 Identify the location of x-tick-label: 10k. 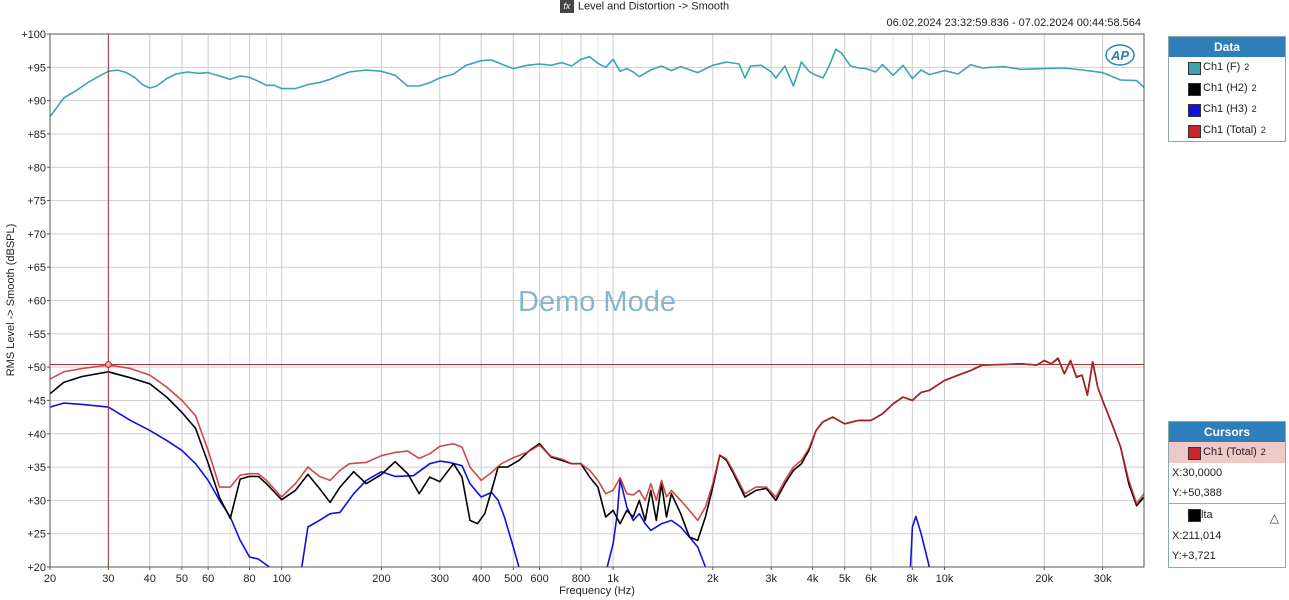
(945, 579).